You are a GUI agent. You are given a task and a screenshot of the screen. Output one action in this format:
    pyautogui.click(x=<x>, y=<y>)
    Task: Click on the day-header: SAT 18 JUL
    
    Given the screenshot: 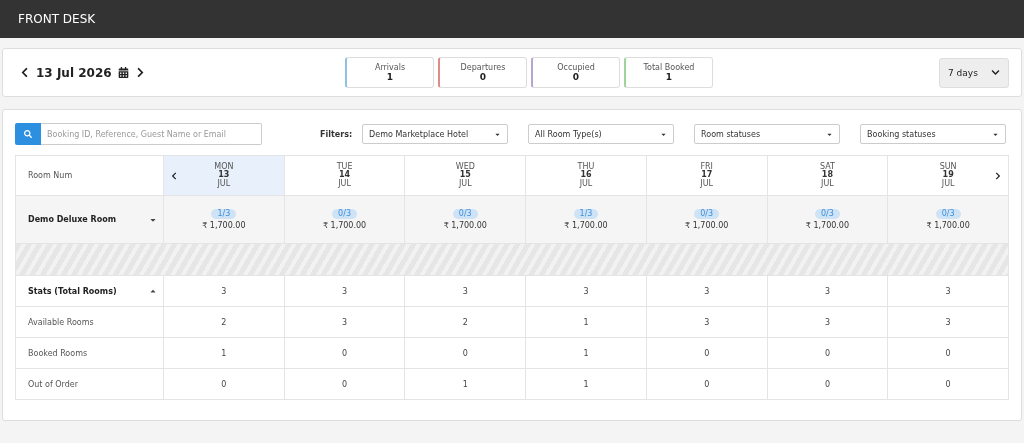 What is the action you would take?
    pyautogui.click(x=828, y=176)
    